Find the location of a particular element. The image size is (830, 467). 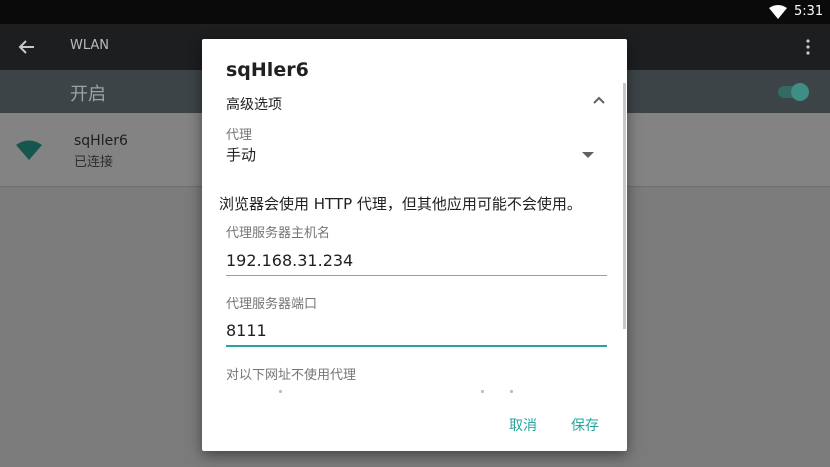

advanced-options-label: 高级选项 is located at coordinates (254, 104).